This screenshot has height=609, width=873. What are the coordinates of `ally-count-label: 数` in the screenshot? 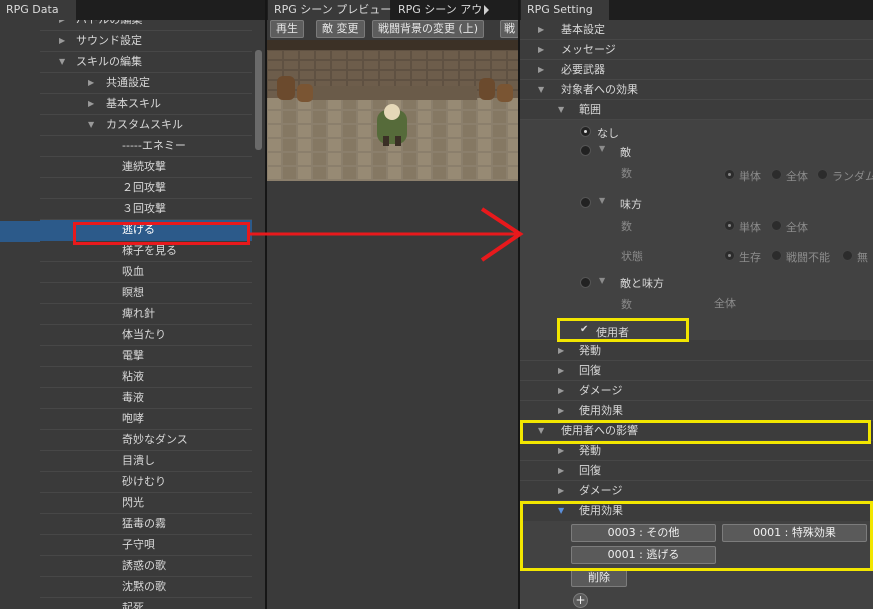 It's located at (626, 226).